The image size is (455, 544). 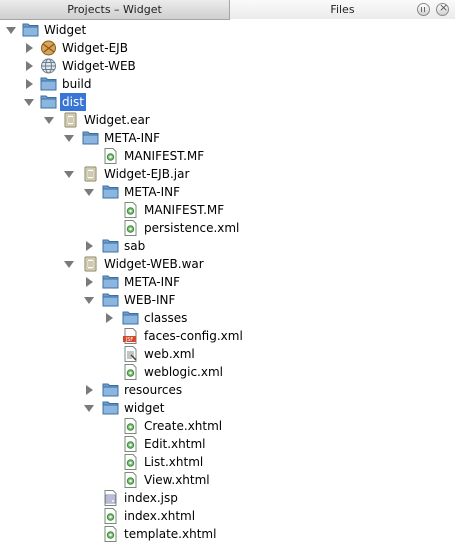 What do you see at coordinates (227, 318) in the screenshot?
I see `tree-node: classes` at bounding box center [227, 318].